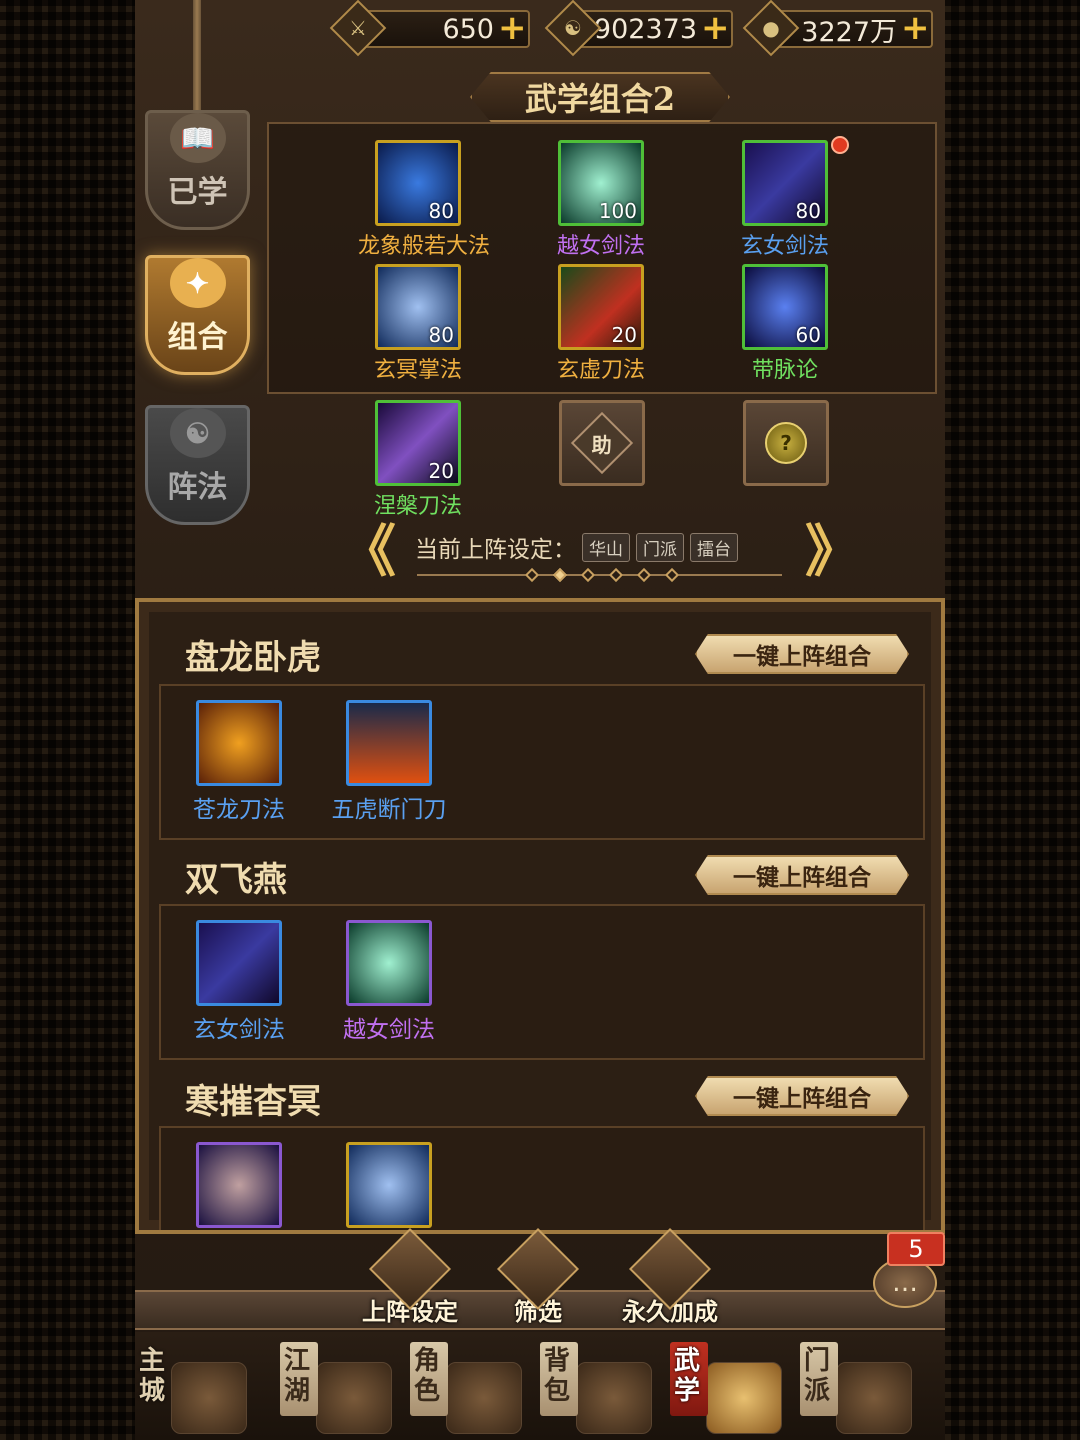 The width and height of the screenshot is (1080, 1440). Describe the element at coordinates (239, 1030) in the screenshot. I see `group-skill-name: 玄女剑法` at that location.